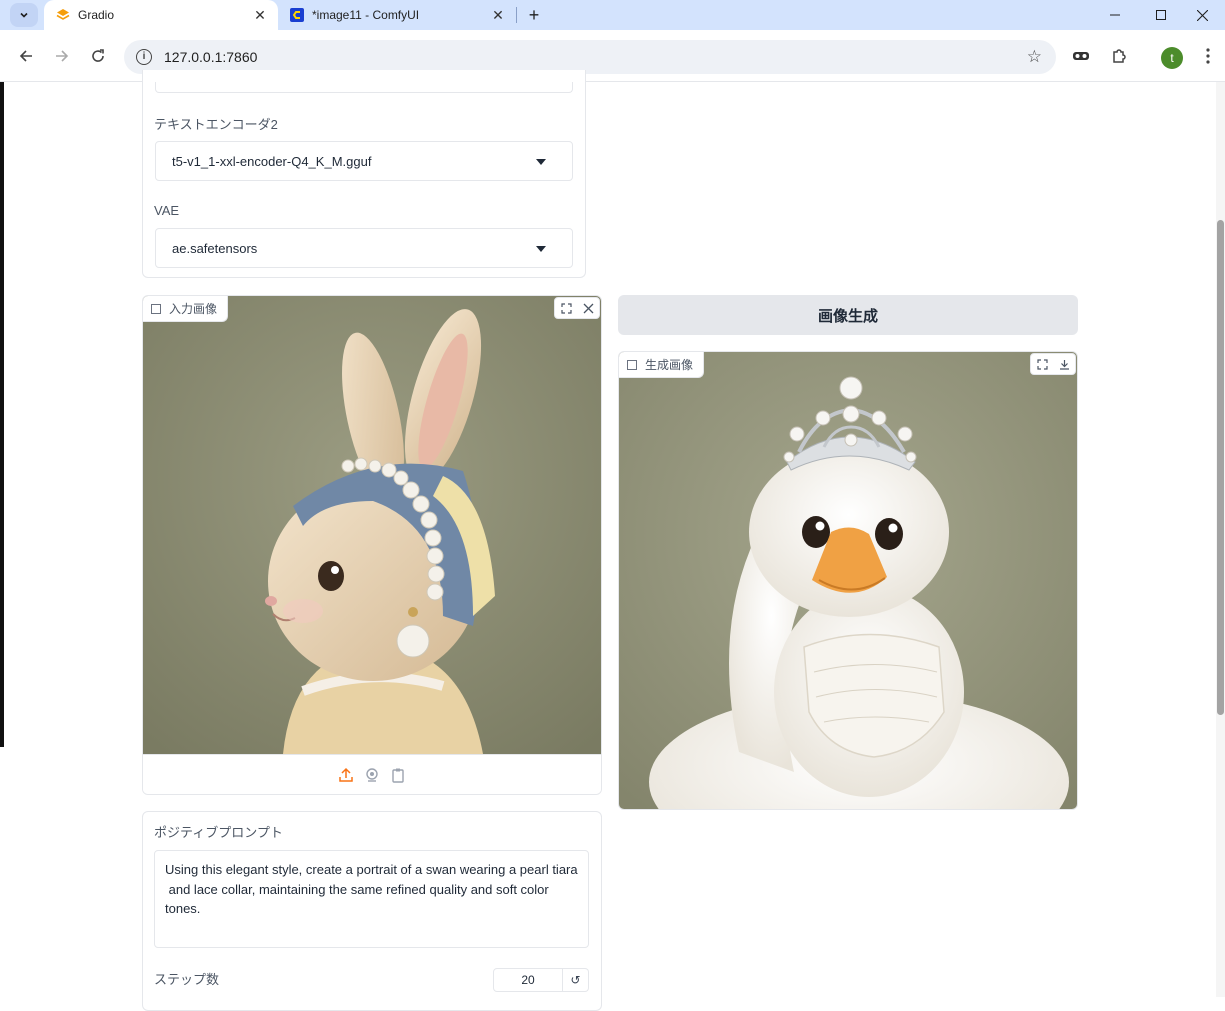  What do you see at coordinates (167, 210) in the screenshot?
I see `vae-label: VAE` at bounding box center [167, 210].